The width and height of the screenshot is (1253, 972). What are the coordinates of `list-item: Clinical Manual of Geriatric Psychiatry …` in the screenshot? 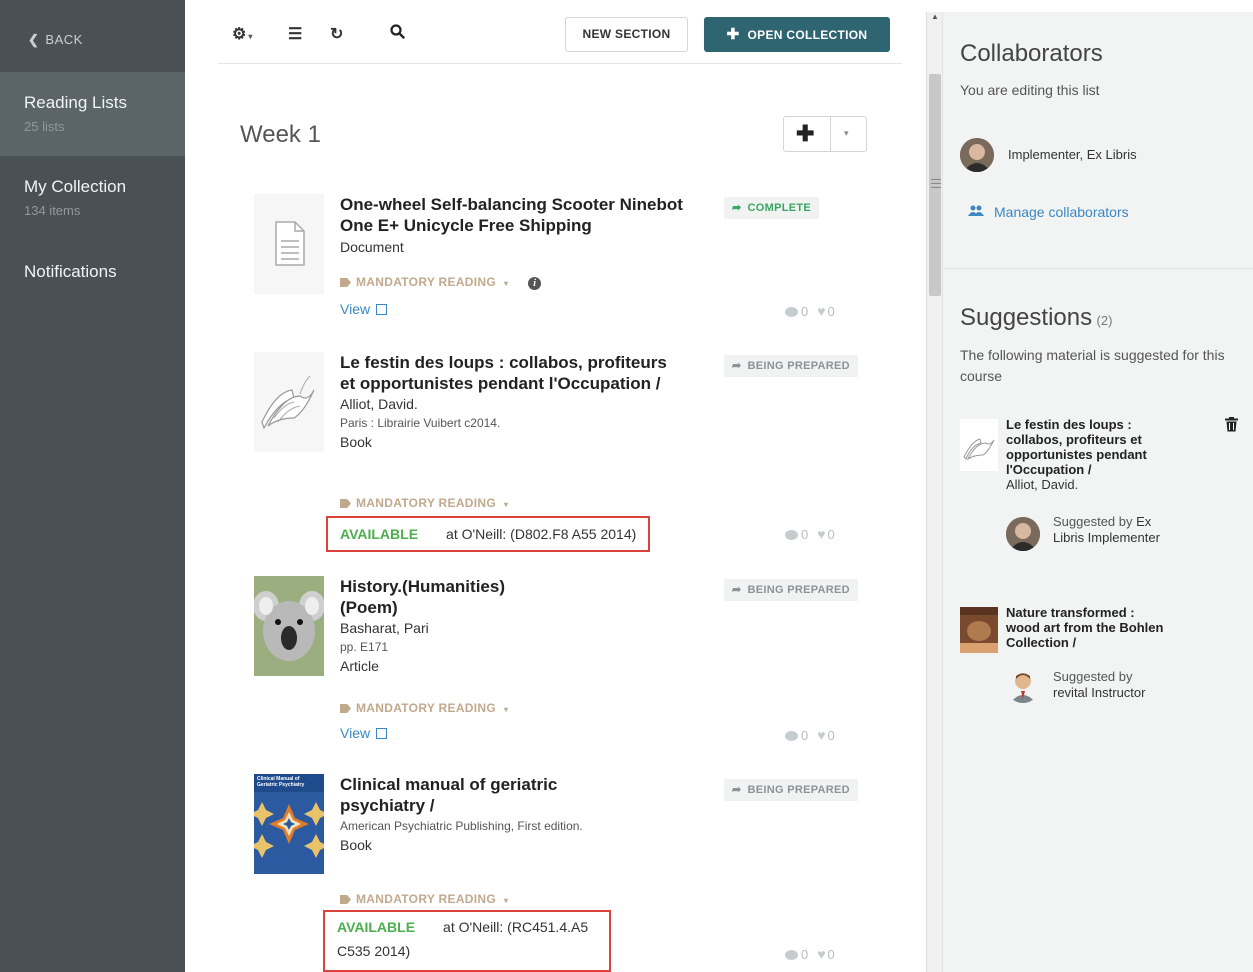 It's located at (556, 873).